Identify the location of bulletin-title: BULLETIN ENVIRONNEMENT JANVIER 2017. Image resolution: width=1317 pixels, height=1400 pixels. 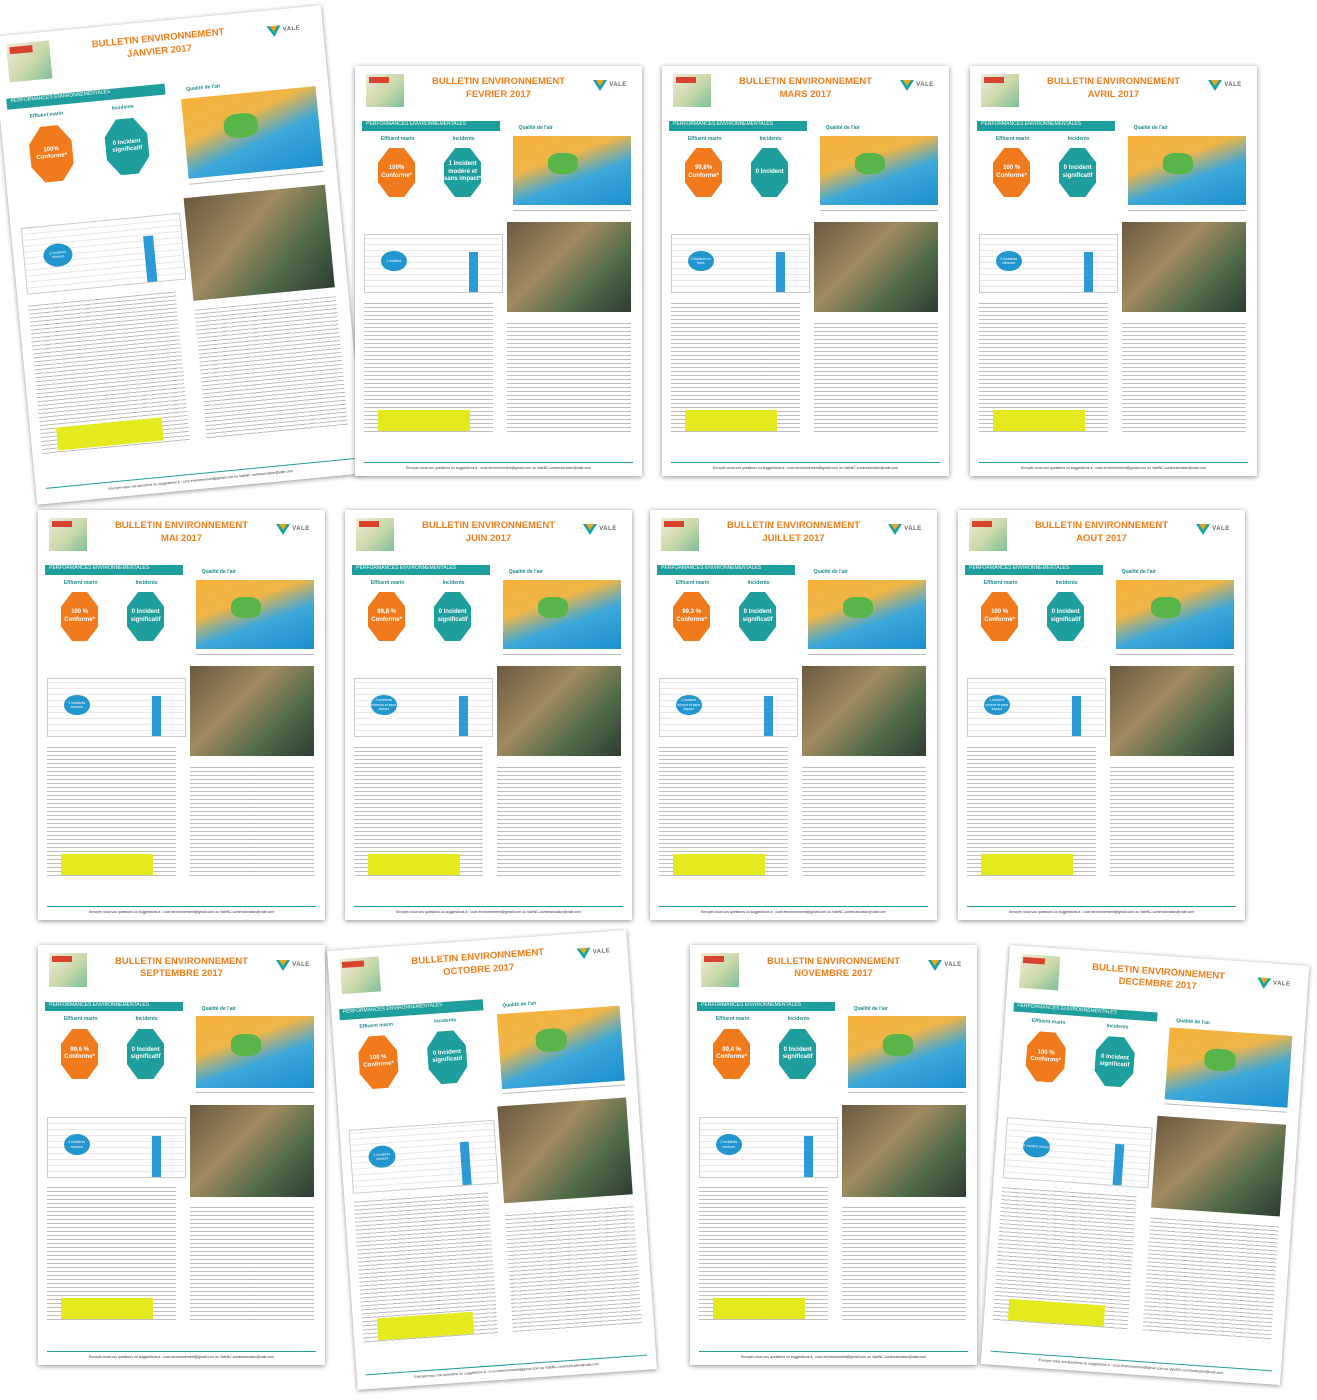
(158, 46).